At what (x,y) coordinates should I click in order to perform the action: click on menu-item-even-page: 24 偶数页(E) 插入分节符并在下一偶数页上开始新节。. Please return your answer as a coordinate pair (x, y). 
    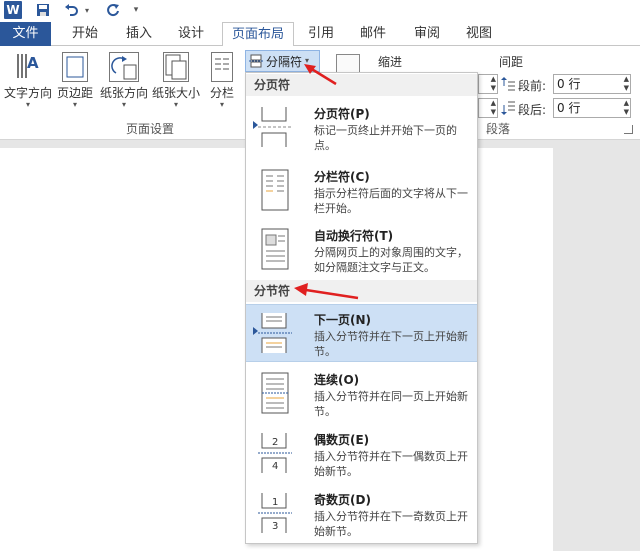
    Looking at the image, I should click on (361, 454).